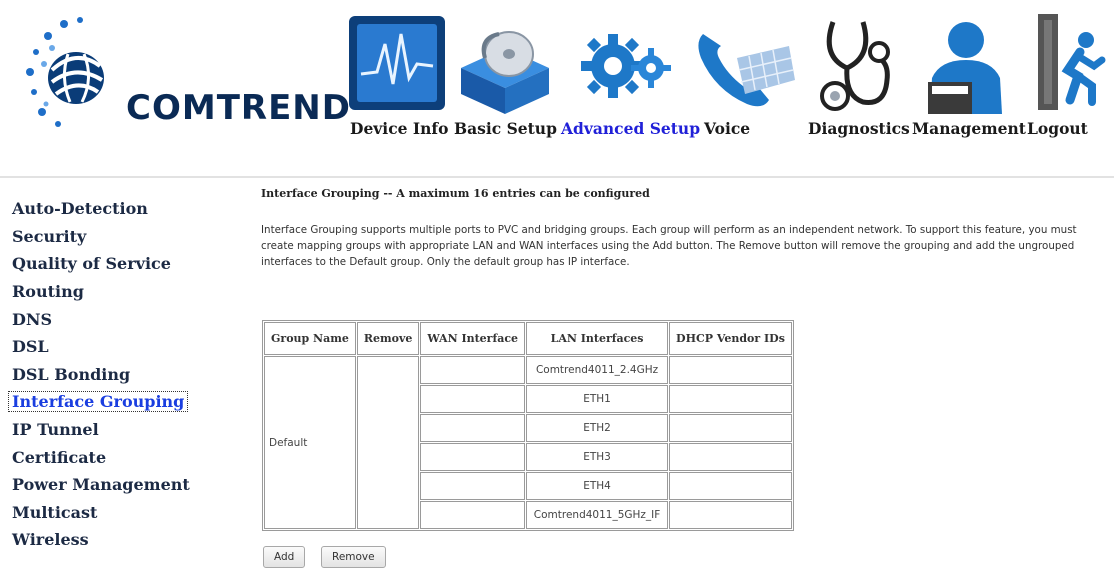 The width and height of the screenshot is (1114, 571). I want to click on sidebar-item-certificate: Certificate, so click(59, 457).